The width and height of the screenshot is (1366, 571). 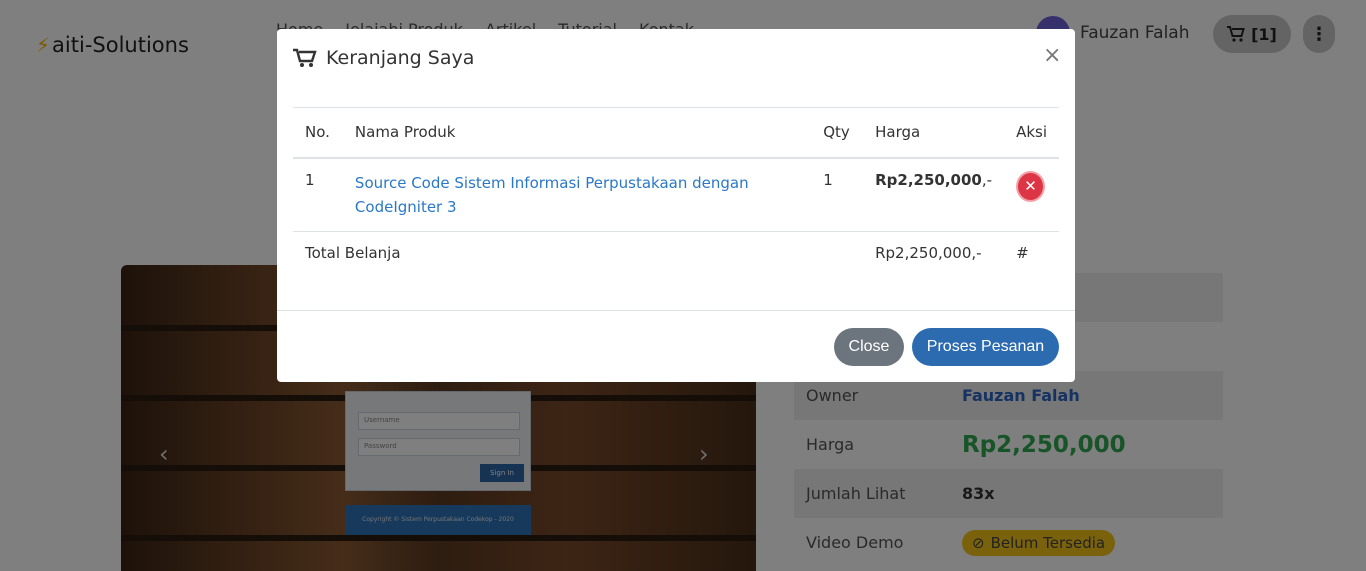 What do you see at coordinates (305, 57) in the screenshot?
I see `cart-icon` at bounding box center [305, 57].